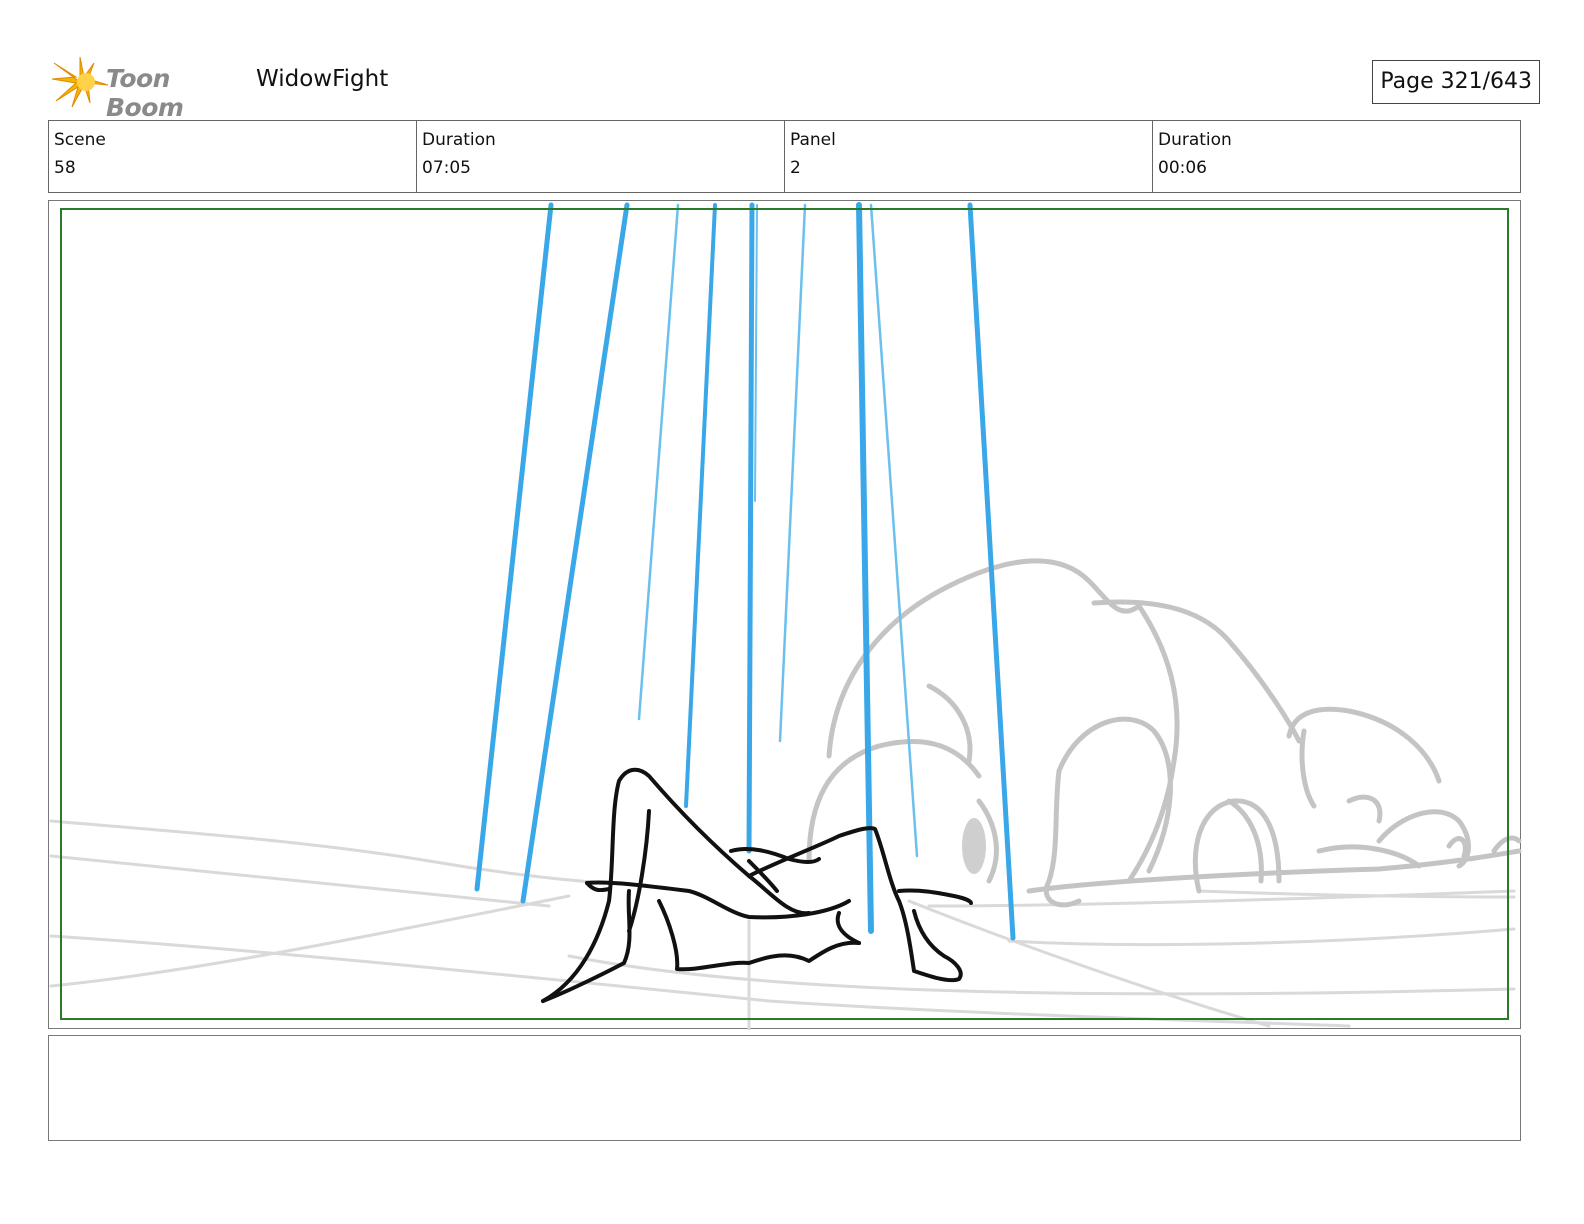  Describe the element at coordinates (80, 140) in the screenshot. I see `scene-label: Scene` at that location.